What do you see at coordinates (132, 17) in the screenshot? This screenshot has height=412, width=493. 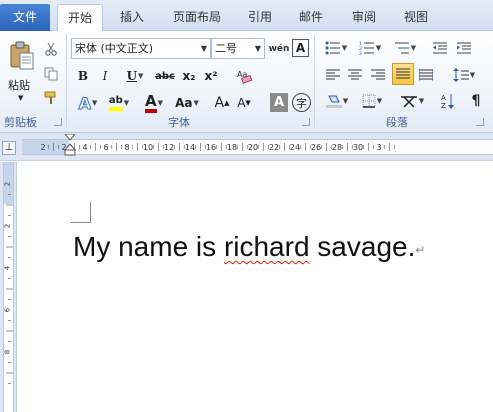 I see `tab-insert: 插入` at bounding box center [132, 17].